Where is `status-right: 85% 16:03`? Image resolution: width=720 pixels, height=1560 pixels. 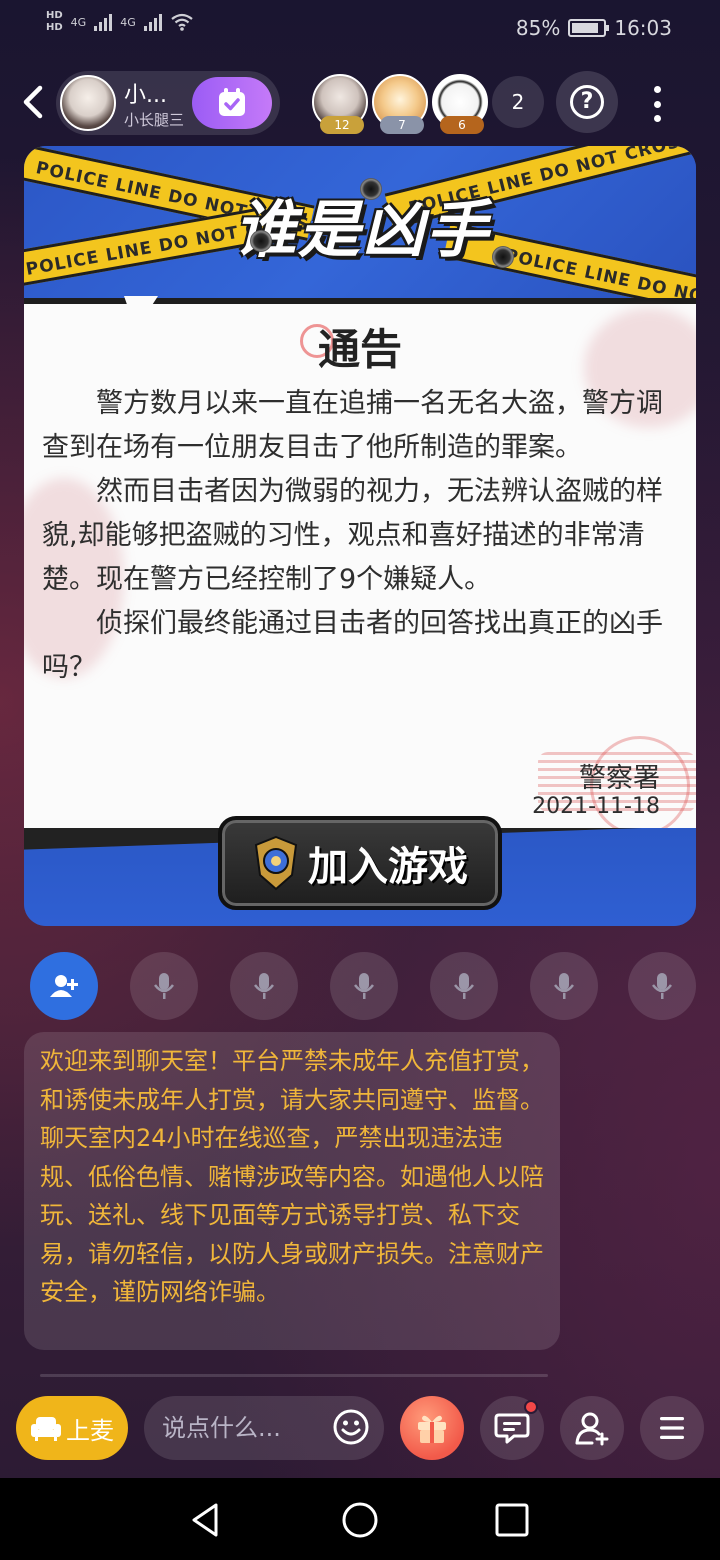 status-right: 85% 16:03 is located at coordinates (594, 28).